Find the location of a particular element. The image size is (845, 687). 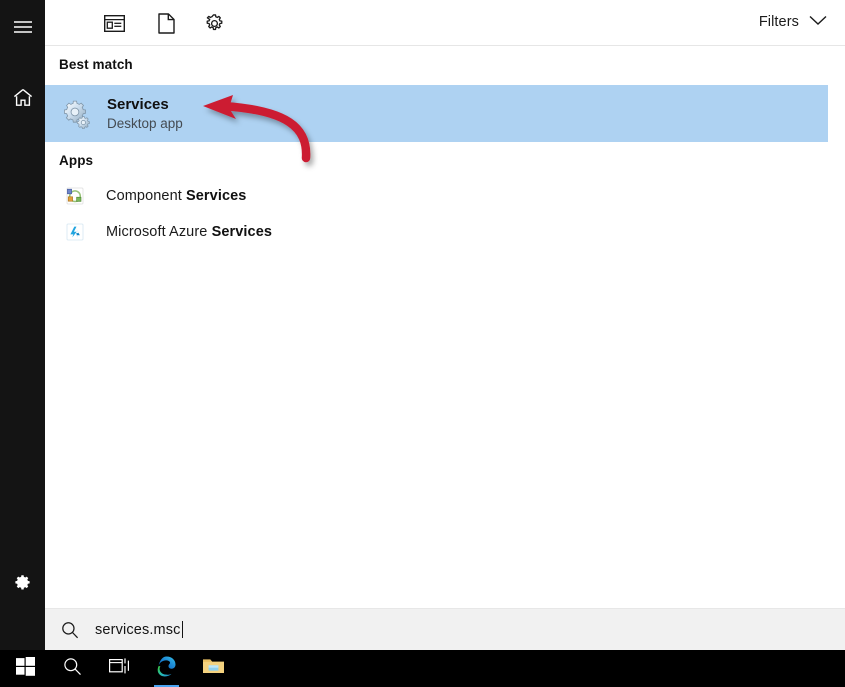

task-view-button is located at coordinates (119, 668).